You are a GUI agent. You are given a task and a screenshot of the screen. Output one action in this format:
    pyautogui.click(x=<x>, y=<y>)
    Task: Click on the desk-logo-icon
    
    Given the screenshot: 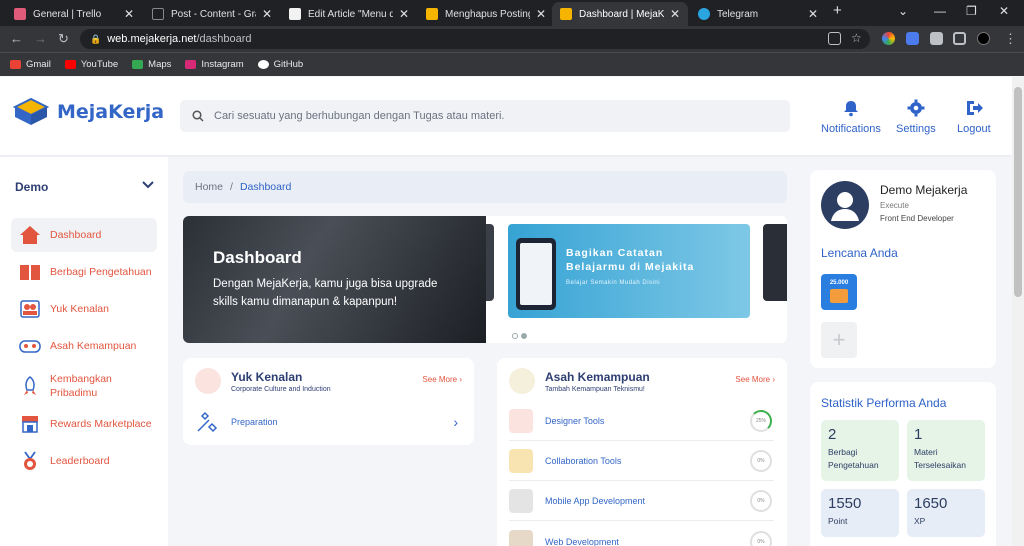 What is the action you would take?
    pyautogui.click(x=31, y=111)
    